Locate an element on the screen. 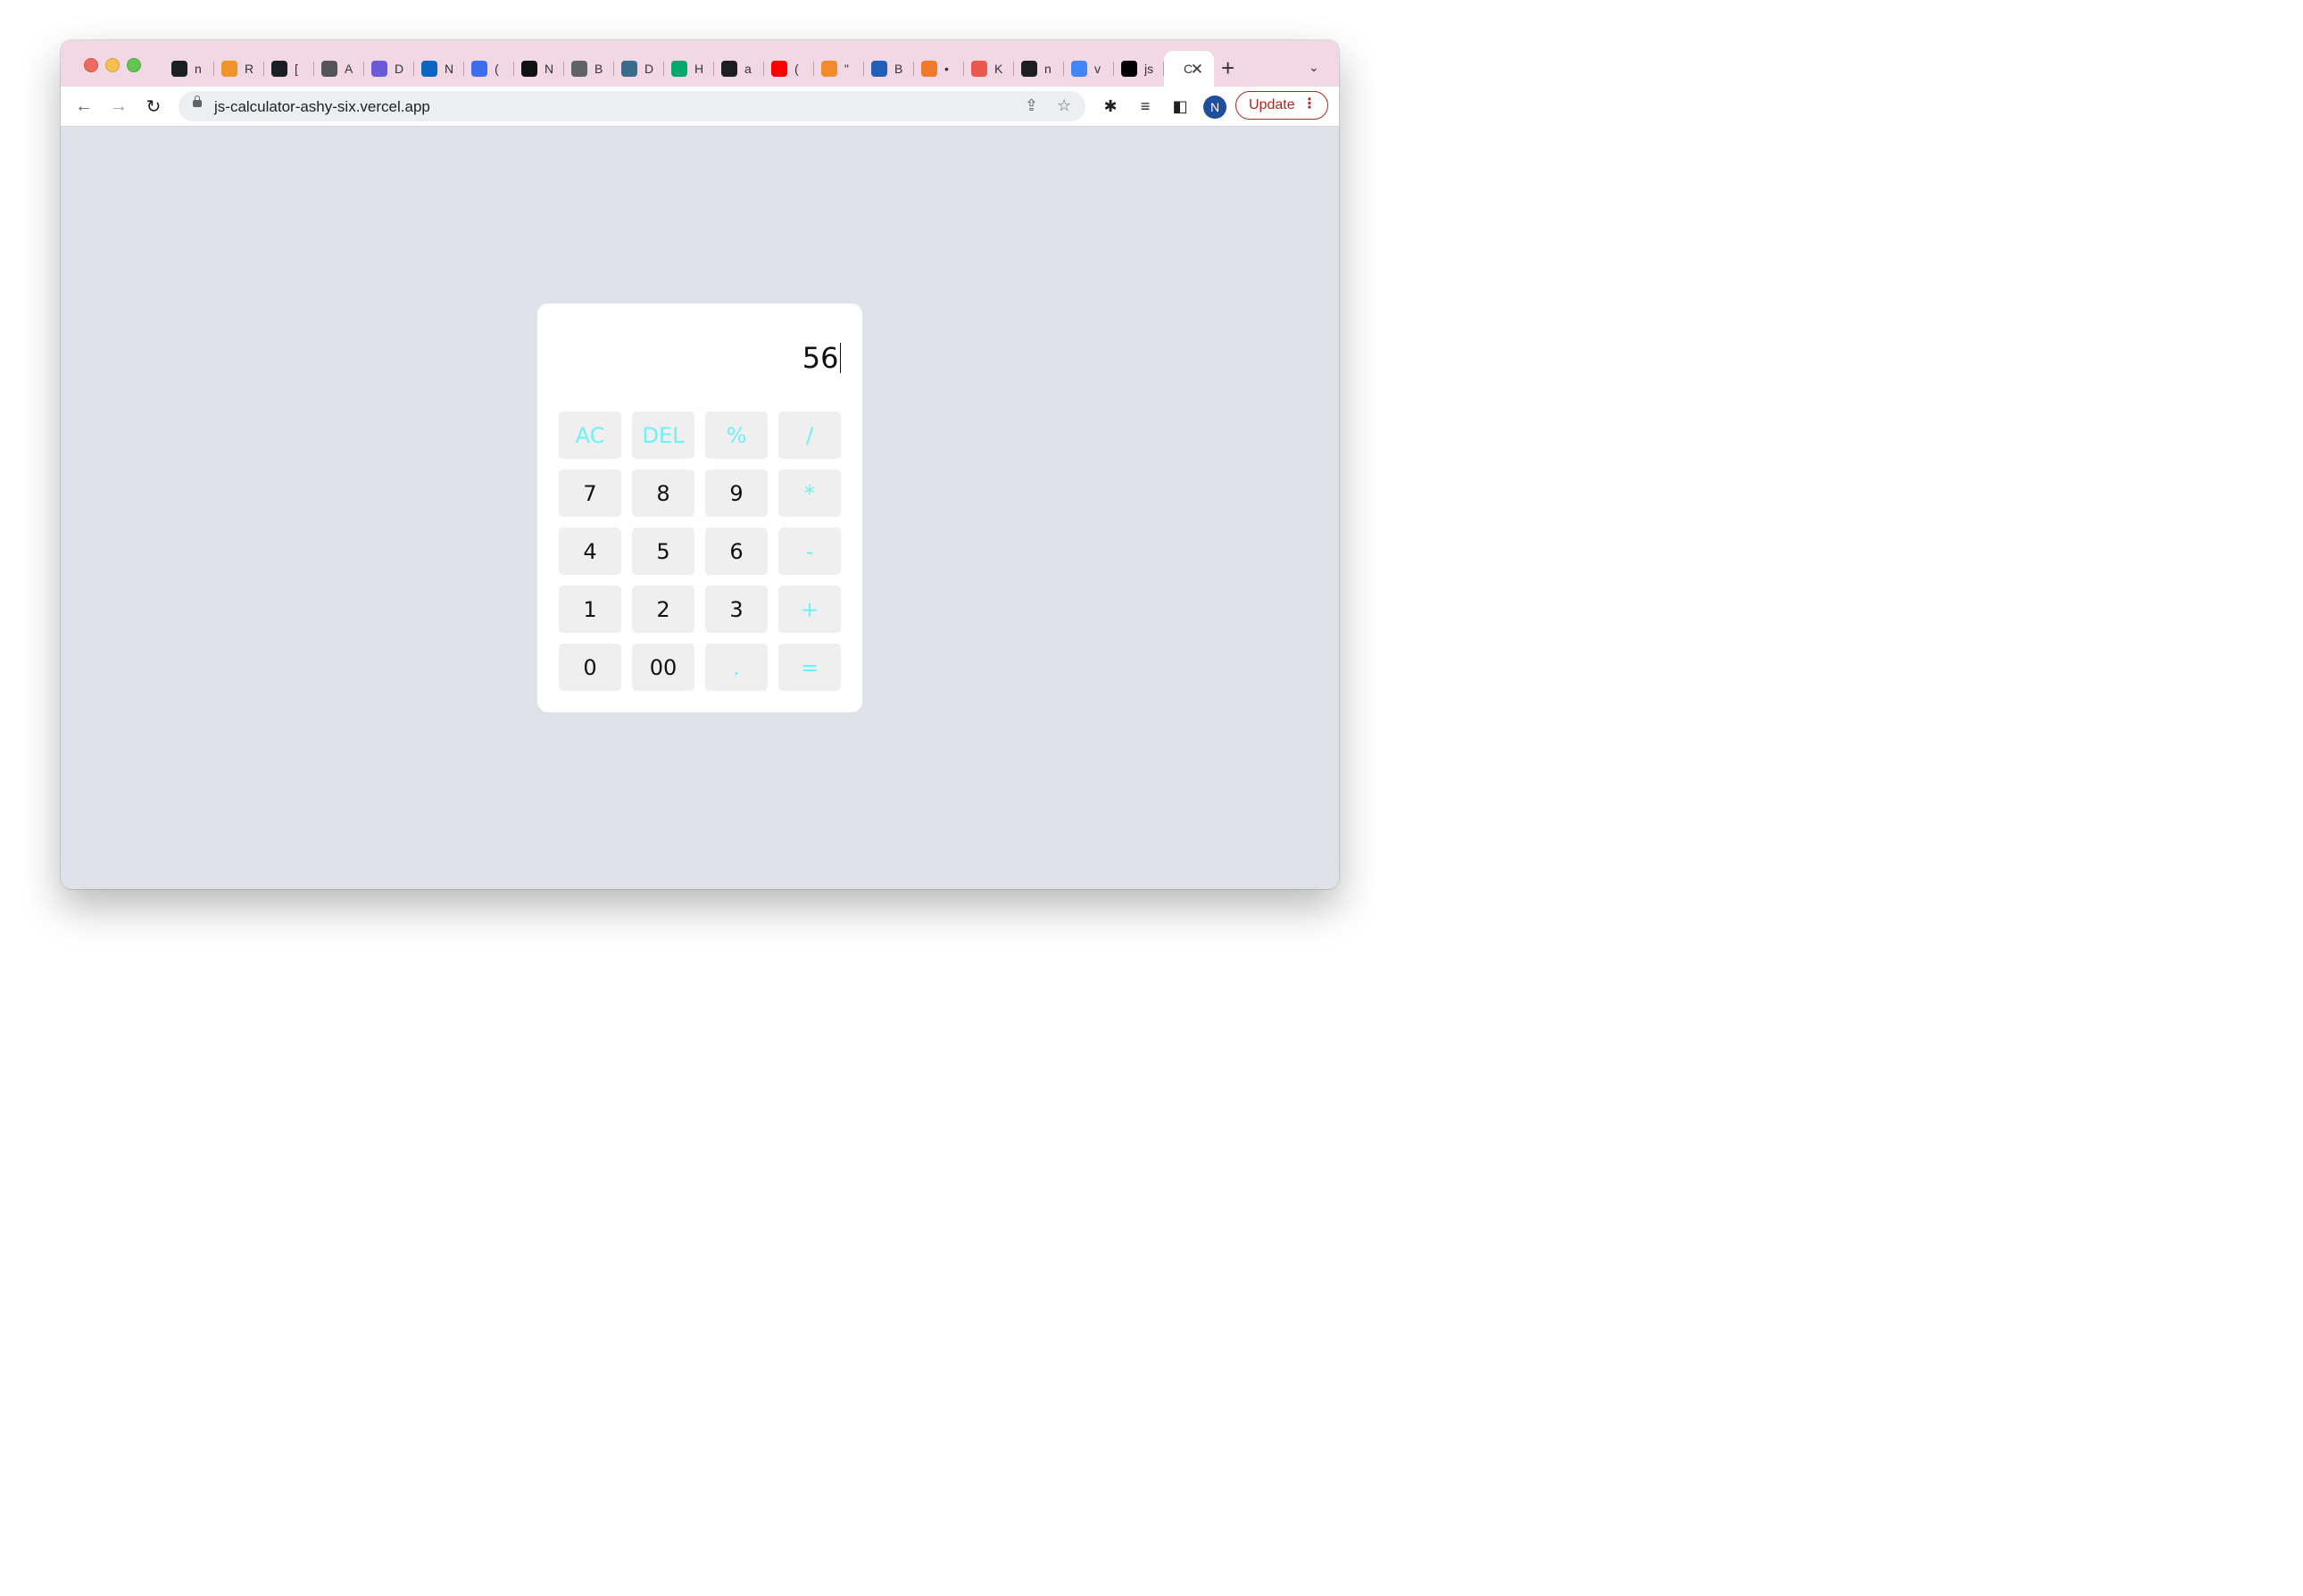 This screenshot has height=1596, width=2303. tab-strip: n R [A D N (N B D Ha (" B • Kn v js C ✕ + ⌄ is located at coordinates (700, 63).